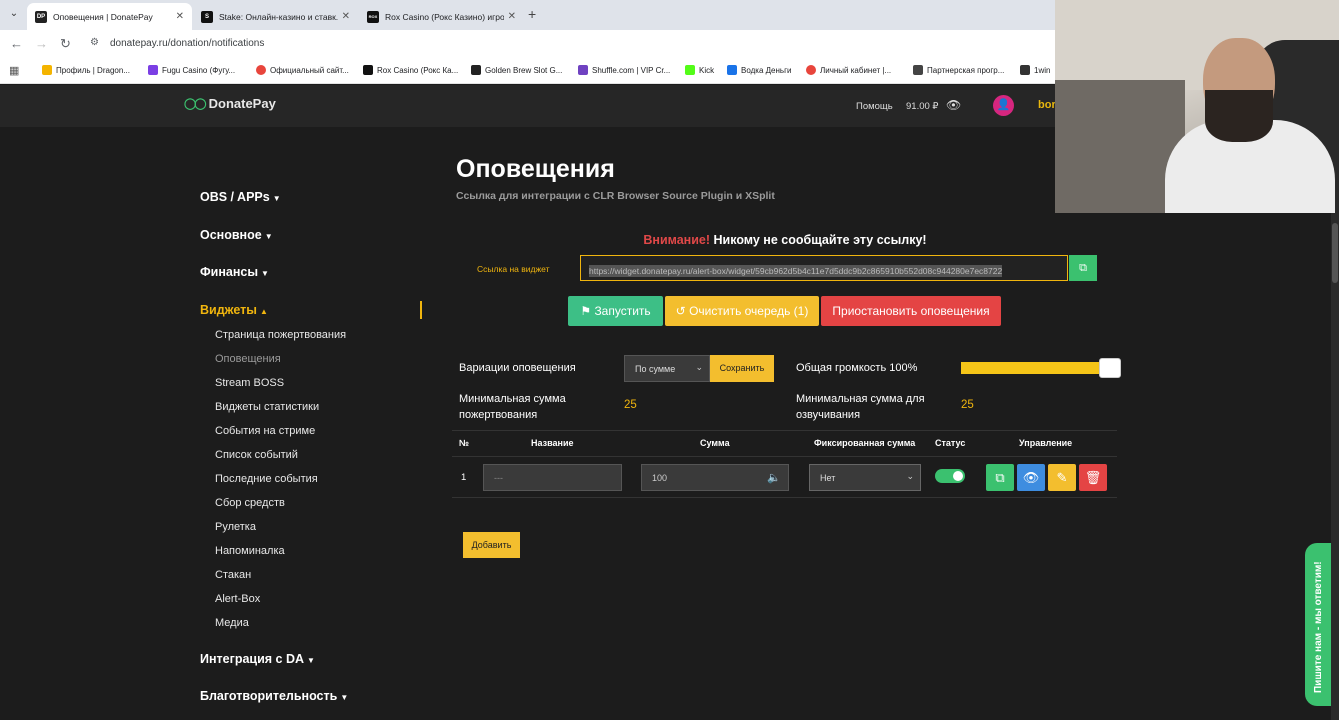 This screenshot has height=720, width=1339. Describe the element at coordinates (256, 455) in the screenshot. I see `sidebar-item-event-list: Список событий` at that location.